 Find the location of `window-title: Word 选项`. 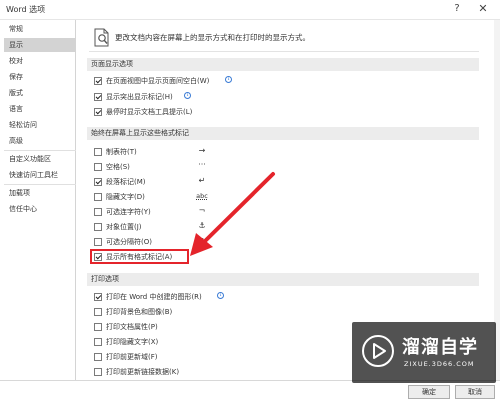

window-title: Word 选项 is located at coordinates (26, 9).